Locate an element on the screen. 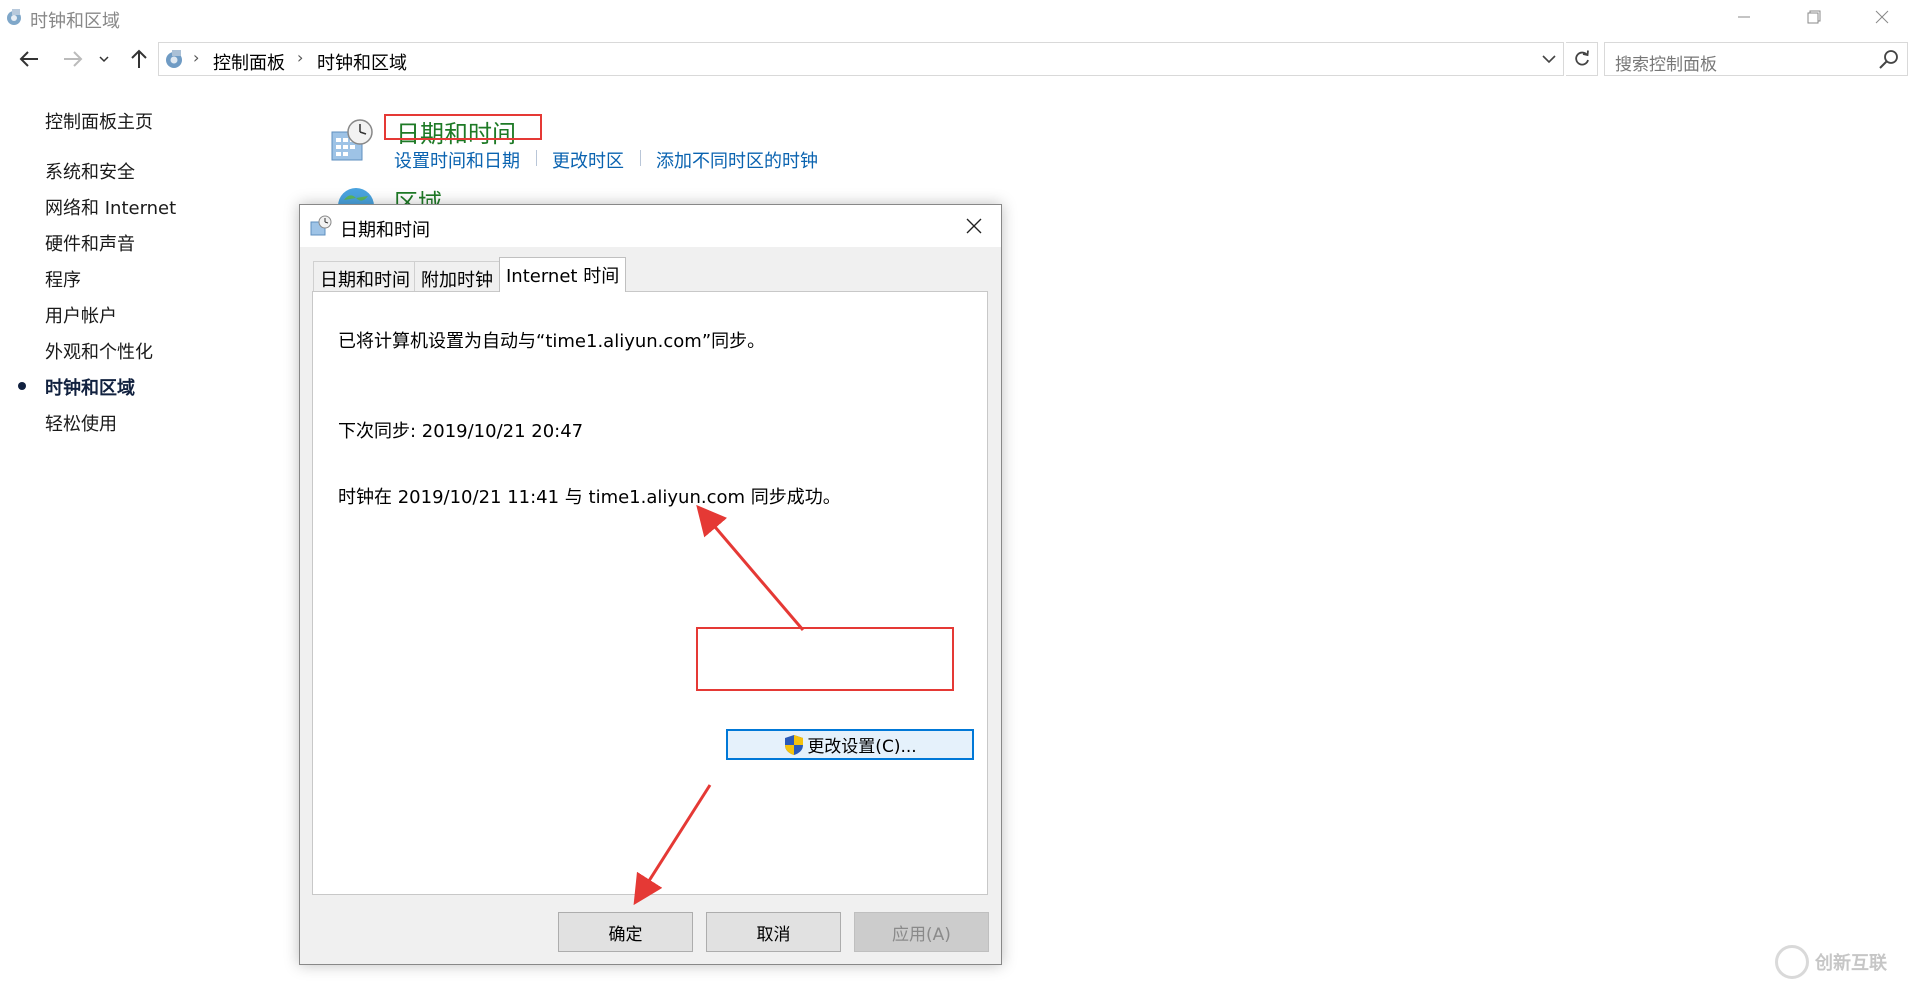 The width and height of the screenshot is (1920, 989). cancel-button: 取消 is located at coordinates (773, 932).